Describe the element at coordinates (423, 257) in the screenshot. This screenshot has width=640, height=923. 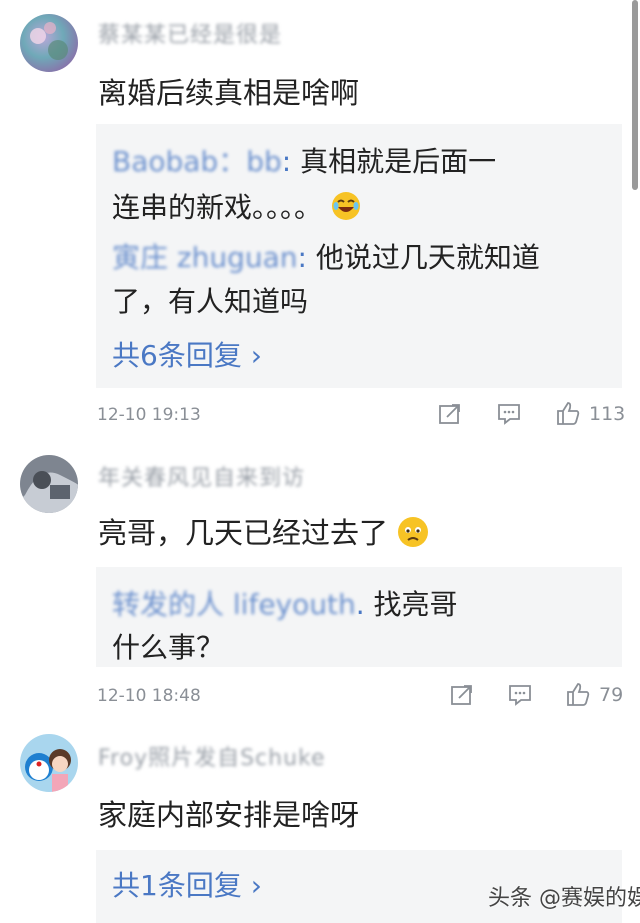
I see `reply-text: 他说过几天就知道` at that location.